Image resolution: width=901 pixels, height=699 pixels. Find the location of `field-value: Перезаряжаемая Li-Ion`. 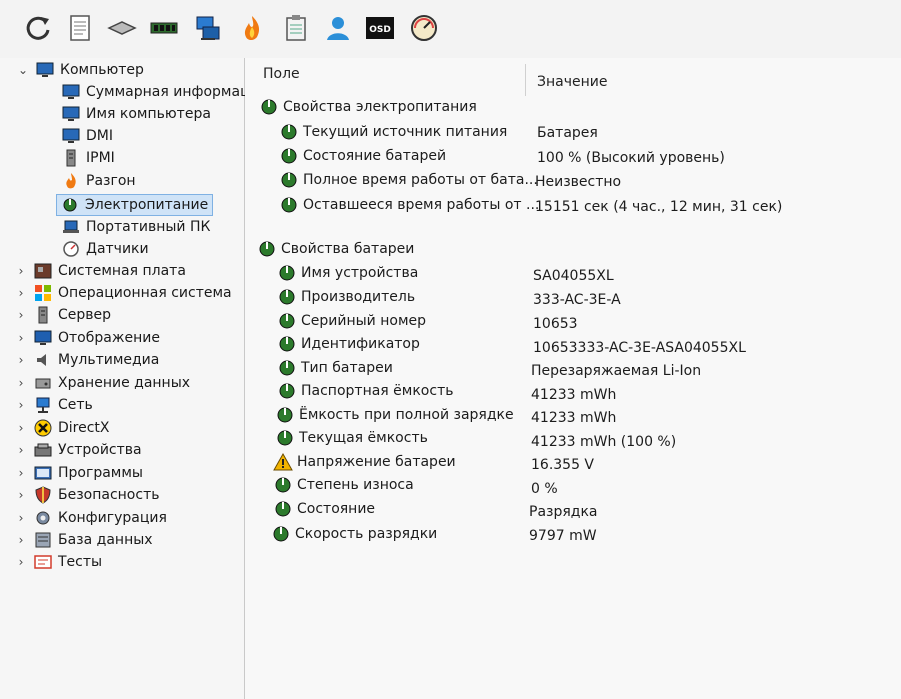

field-value: Перезаряжаемая Li-Ion is located at coordinates (616, 371).